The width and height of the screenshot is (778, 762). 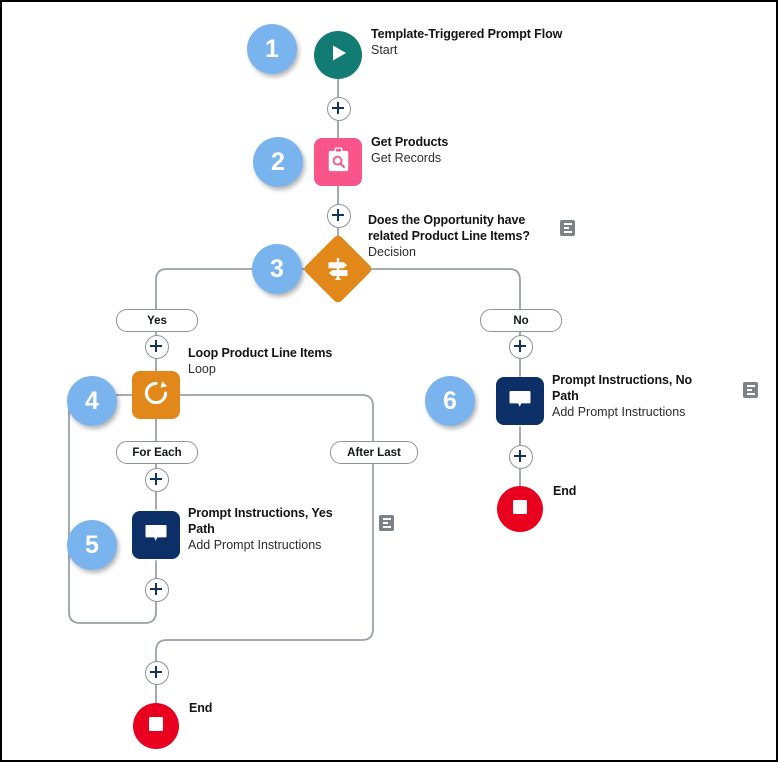 I want to click on step-badge-5: 5, so click(x=92, y=545).